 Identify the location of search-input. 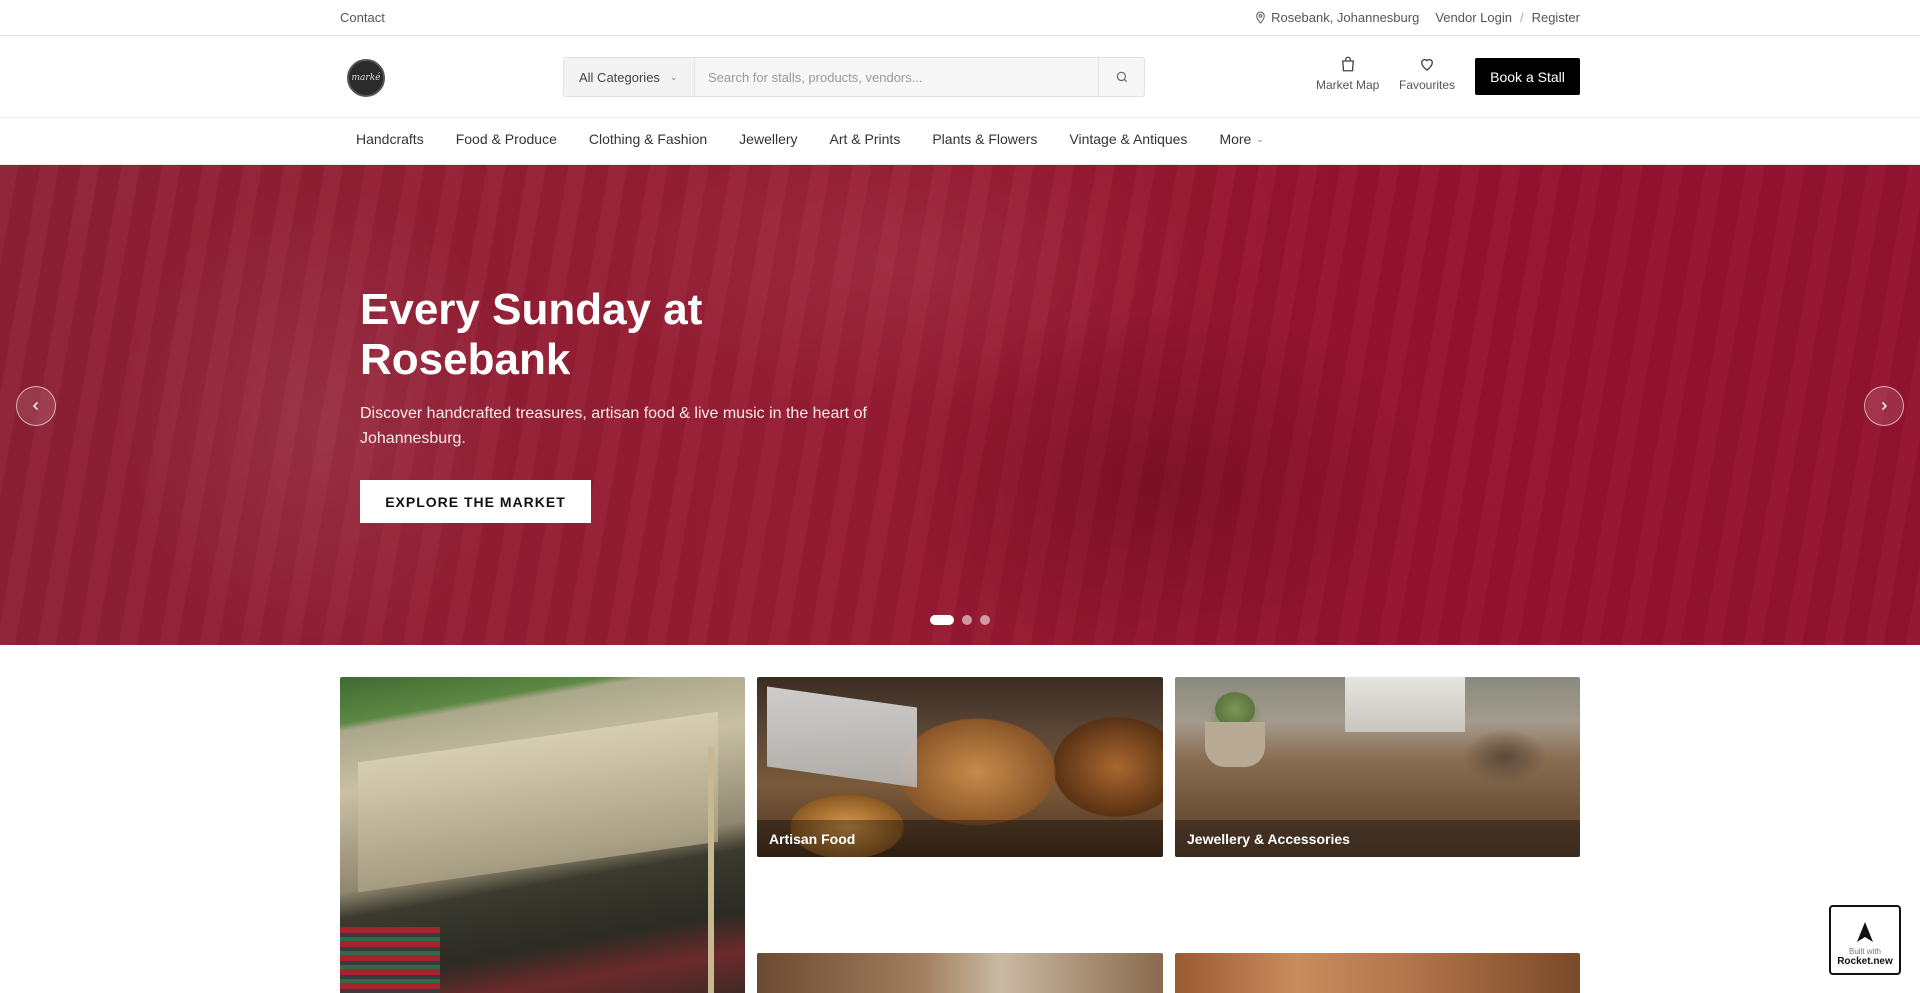
(896, 77).